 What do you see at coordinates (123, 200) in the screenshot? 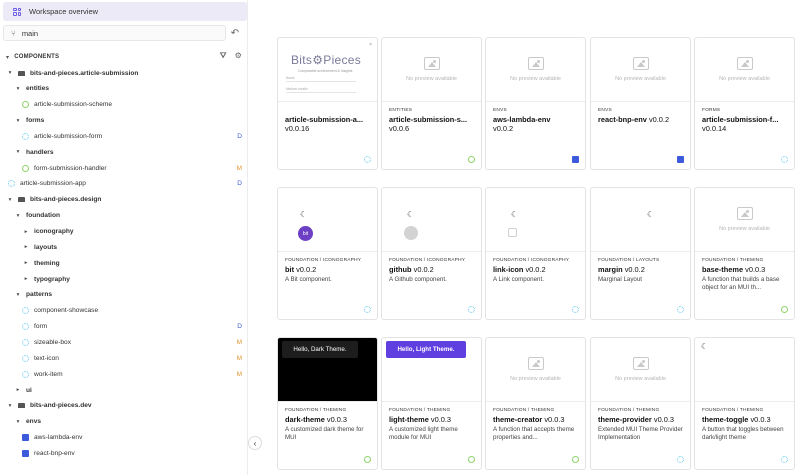
I see `tree-item: ▾ bits-and-pieces.design` at bounding box center [123, 200].